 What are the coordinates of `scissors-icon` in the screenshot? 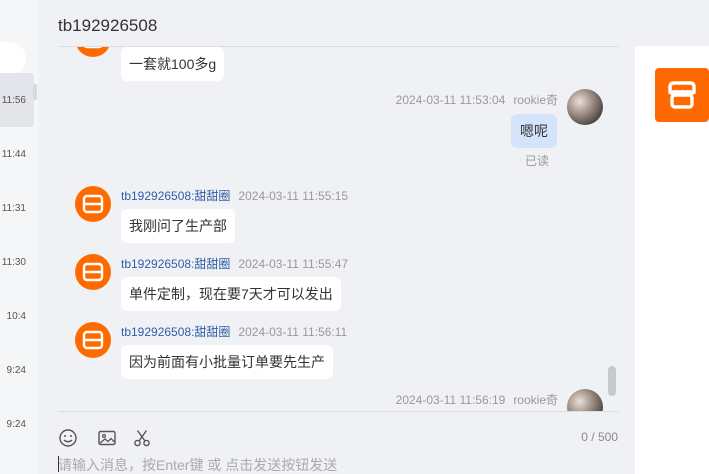 It's located at (142, 438).